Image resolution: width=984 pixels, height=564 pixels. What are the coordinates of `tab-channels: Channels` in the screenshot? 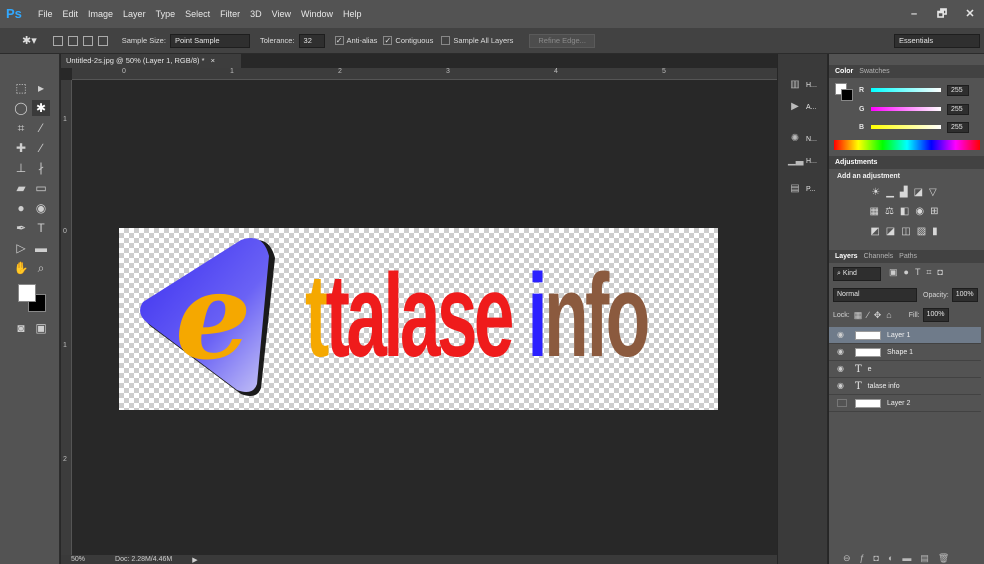 It's located at (879, 256).